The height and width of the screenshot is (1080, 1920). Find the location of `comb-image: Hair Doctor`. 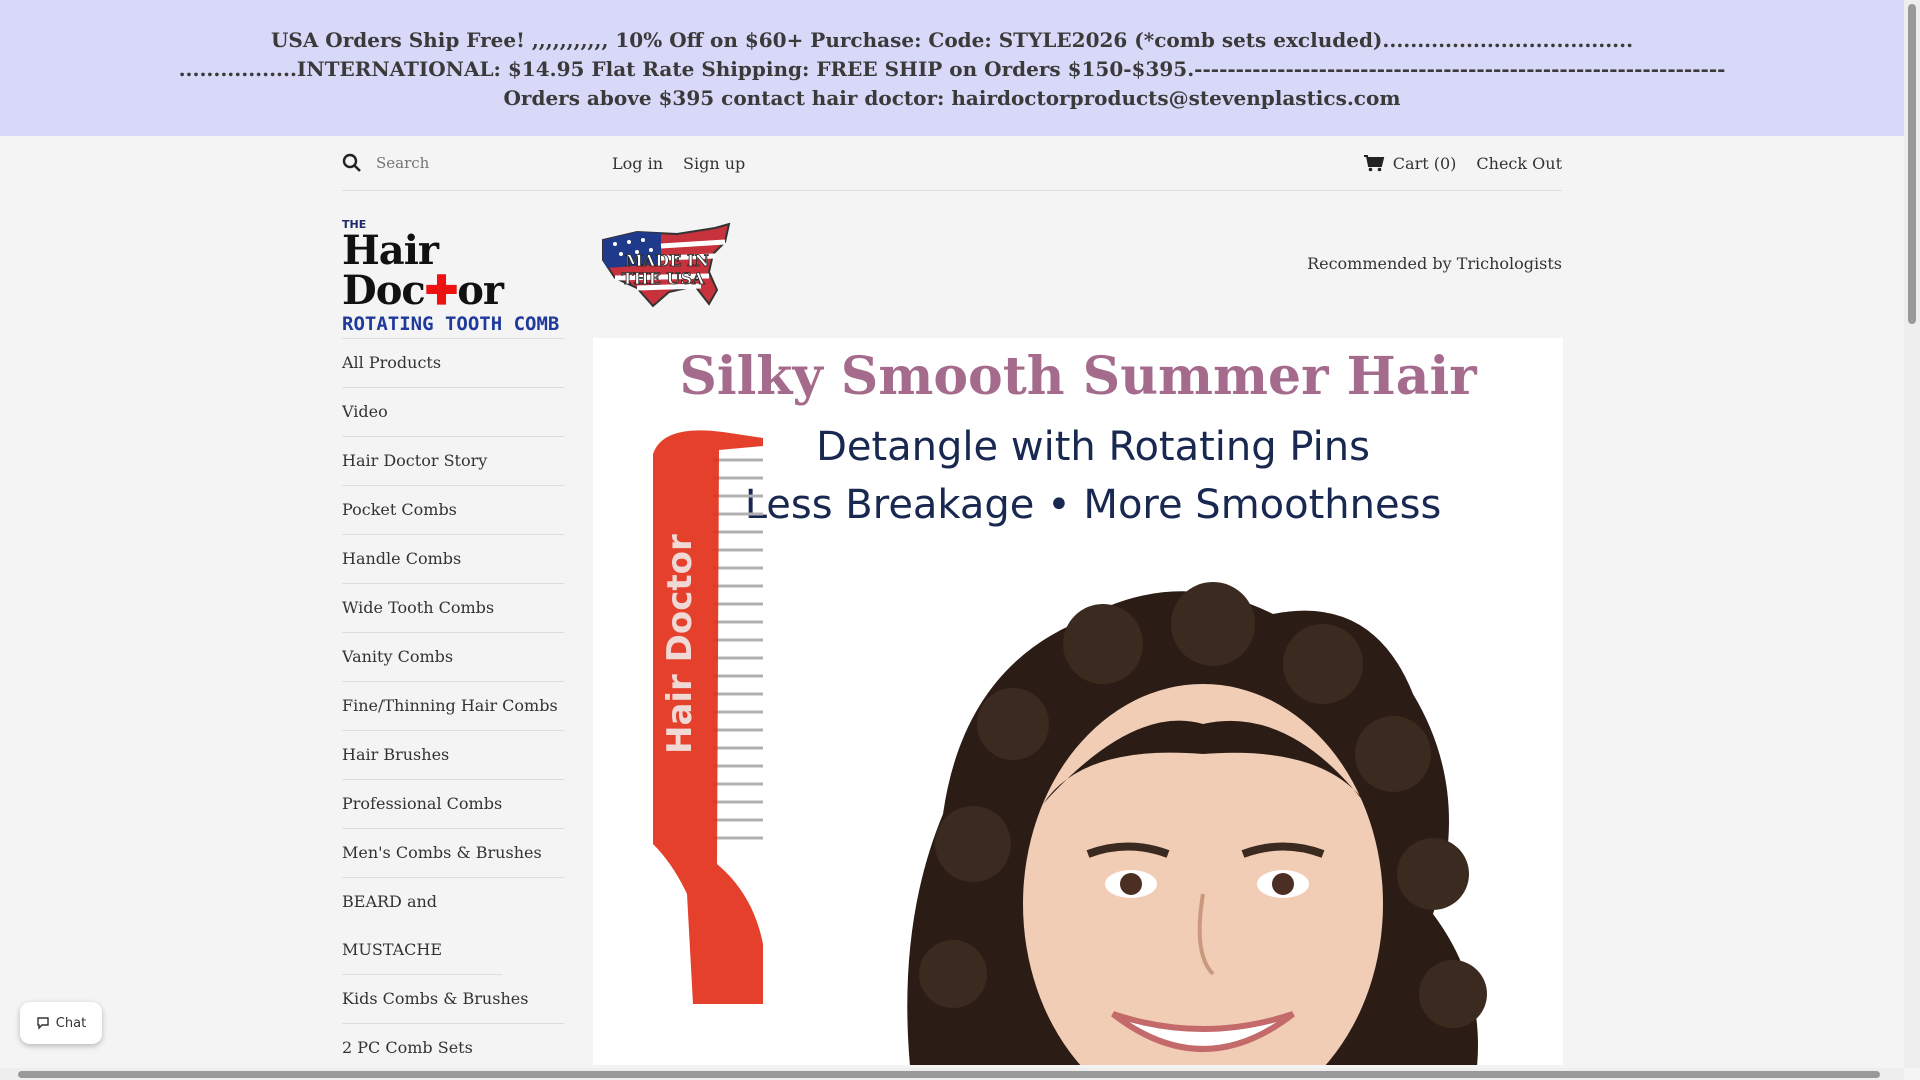

comb-image: Hair Doctor is located at coordinates (708, 717).